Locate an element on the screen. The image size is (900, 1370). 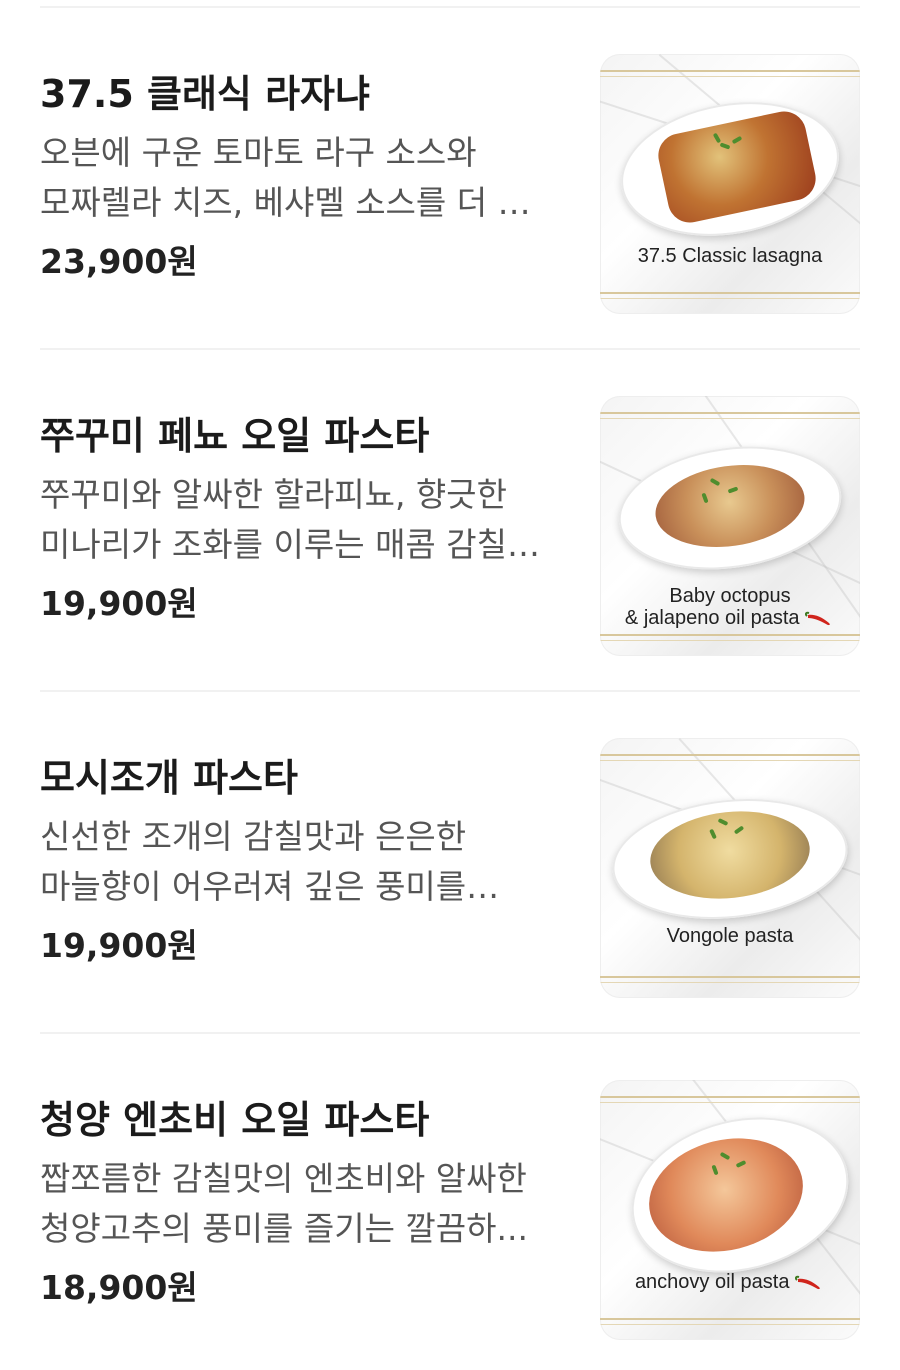
image-caption: Vongole pasta is located at coordinates (730, 936).